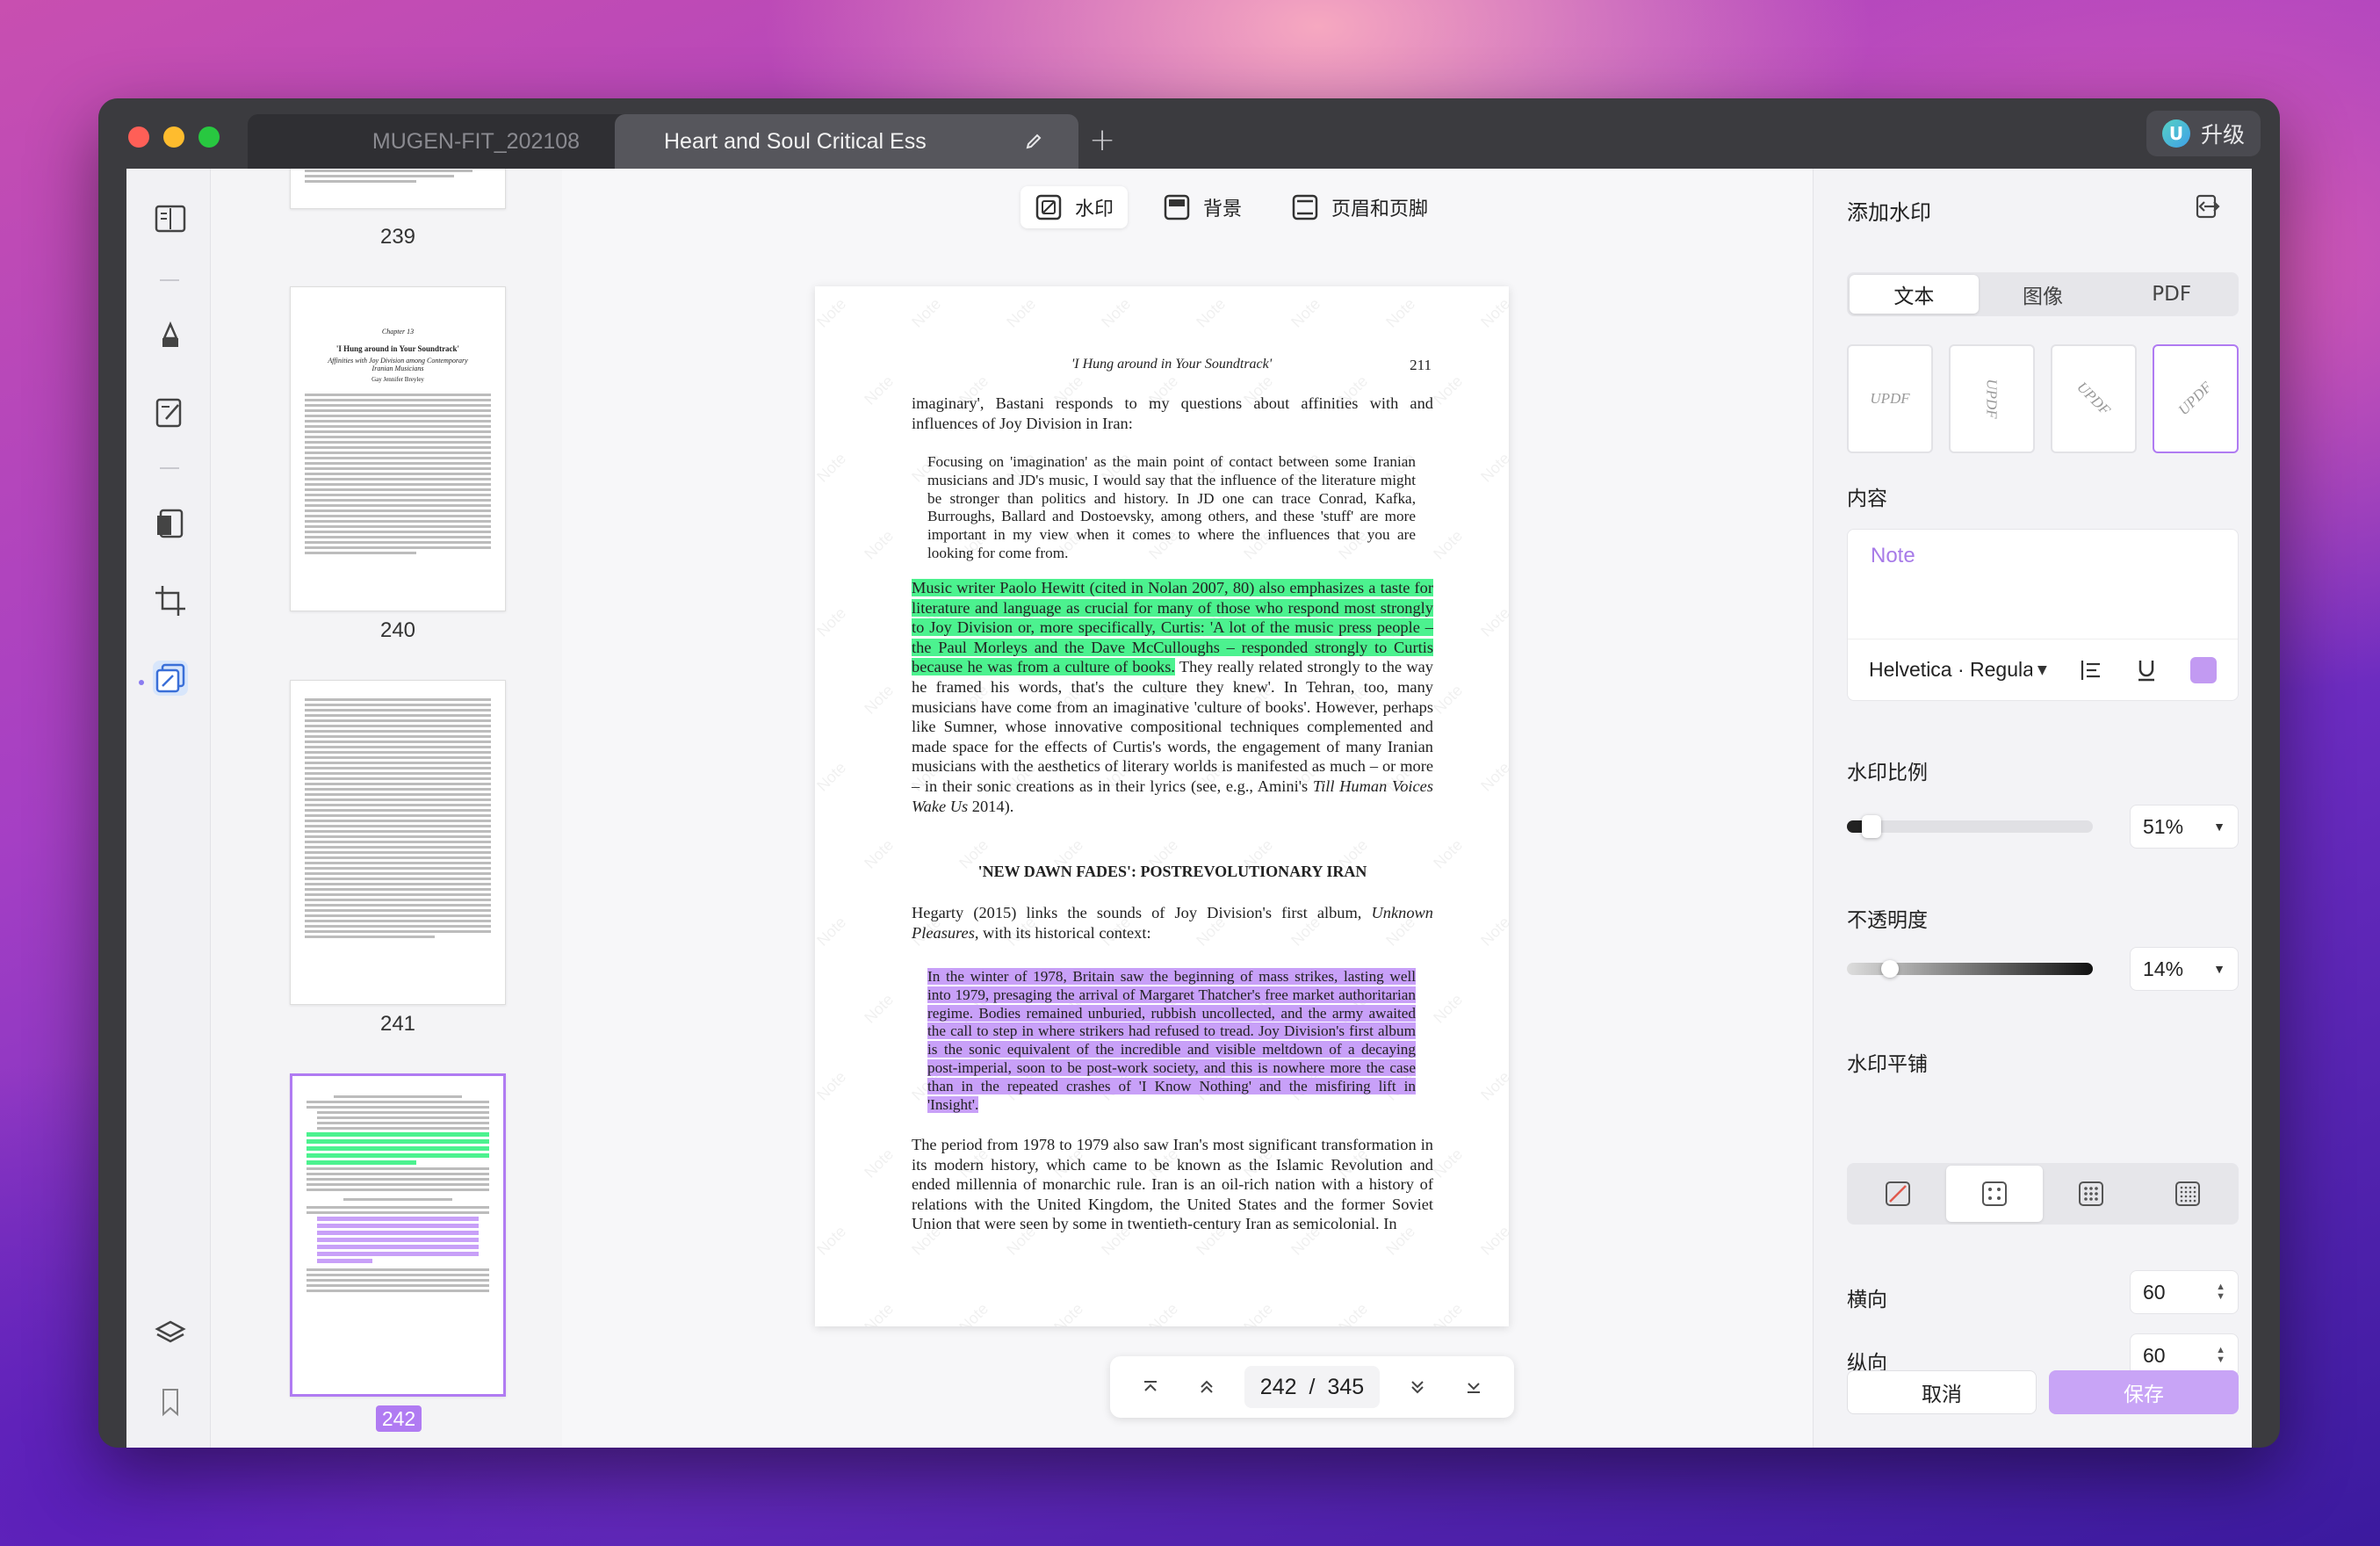 The width and height of the screenshot is (2380, 1546). I want to click on tab-heart-and-soul: Heart and Soul Critical Ess, so click(846, 142).